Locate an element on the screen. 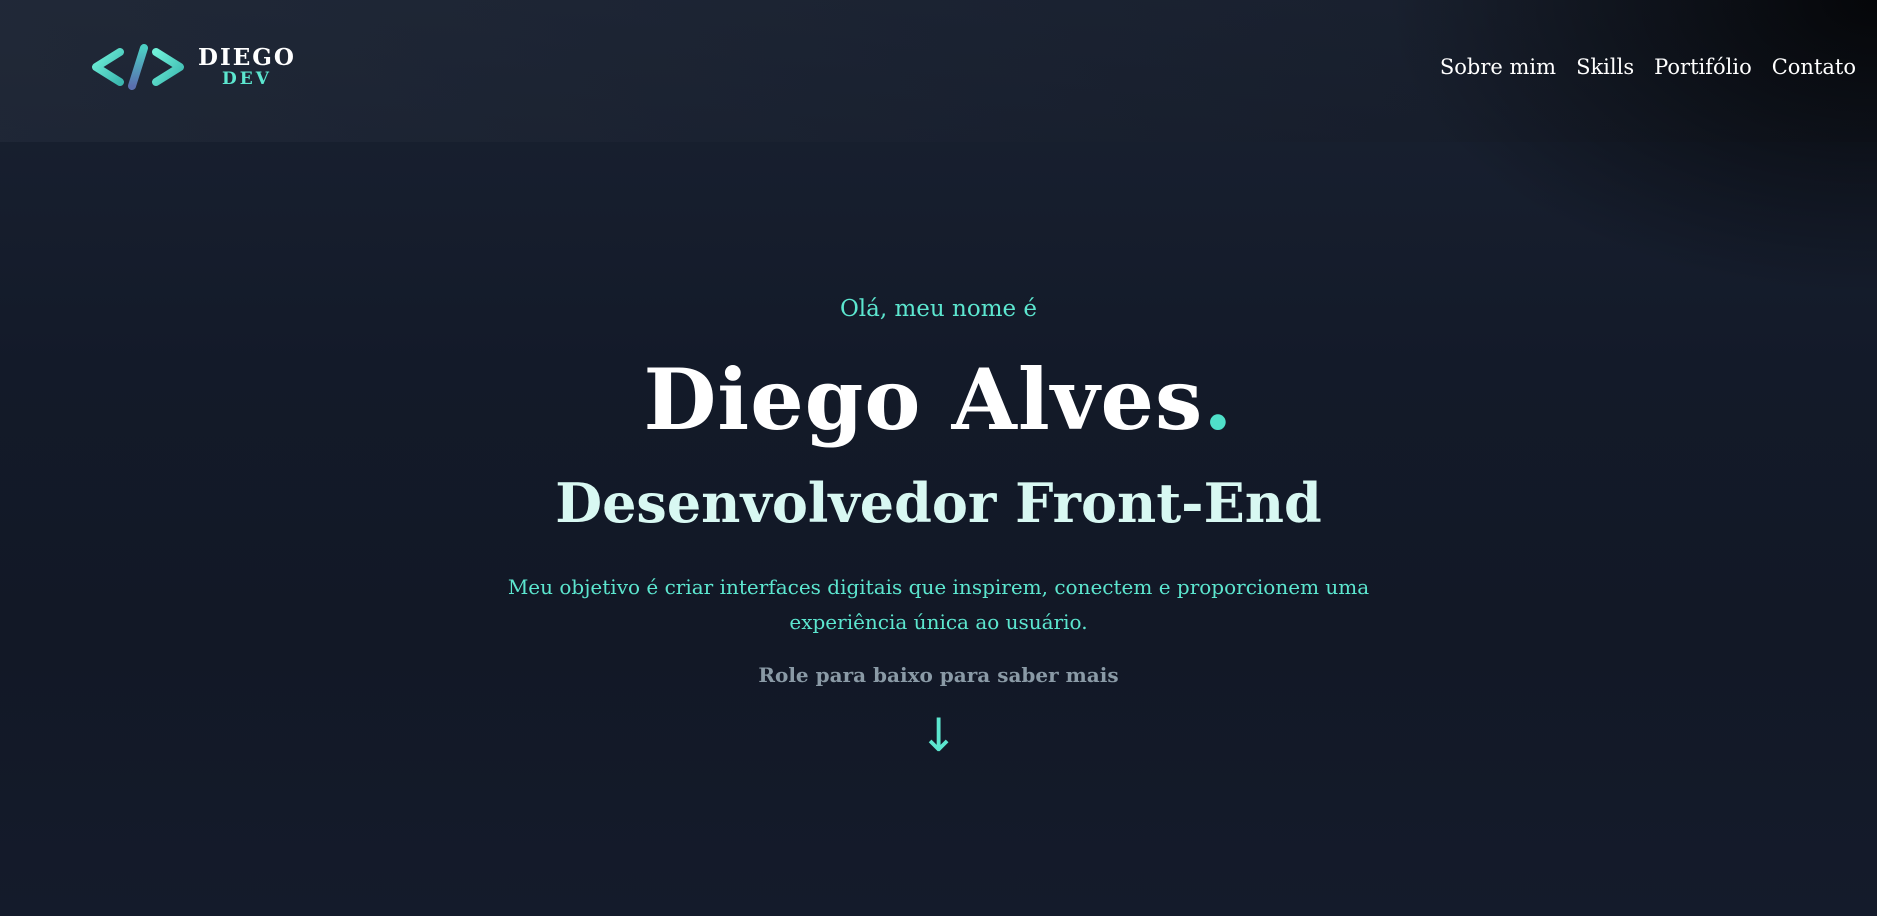 Image resolution: width=1877 pixels, height=916 pixels. arrow-down-icon: ↓ is located at coordinates (938, 735).